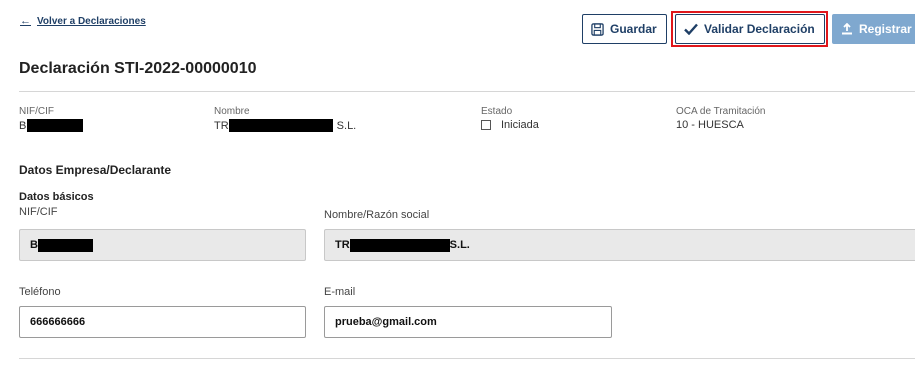 This screenshot has height=365, width=915. Describe the element at coordinates (25, 21) in the screenshot. I see `arrow-left-icon: ←` at that location.